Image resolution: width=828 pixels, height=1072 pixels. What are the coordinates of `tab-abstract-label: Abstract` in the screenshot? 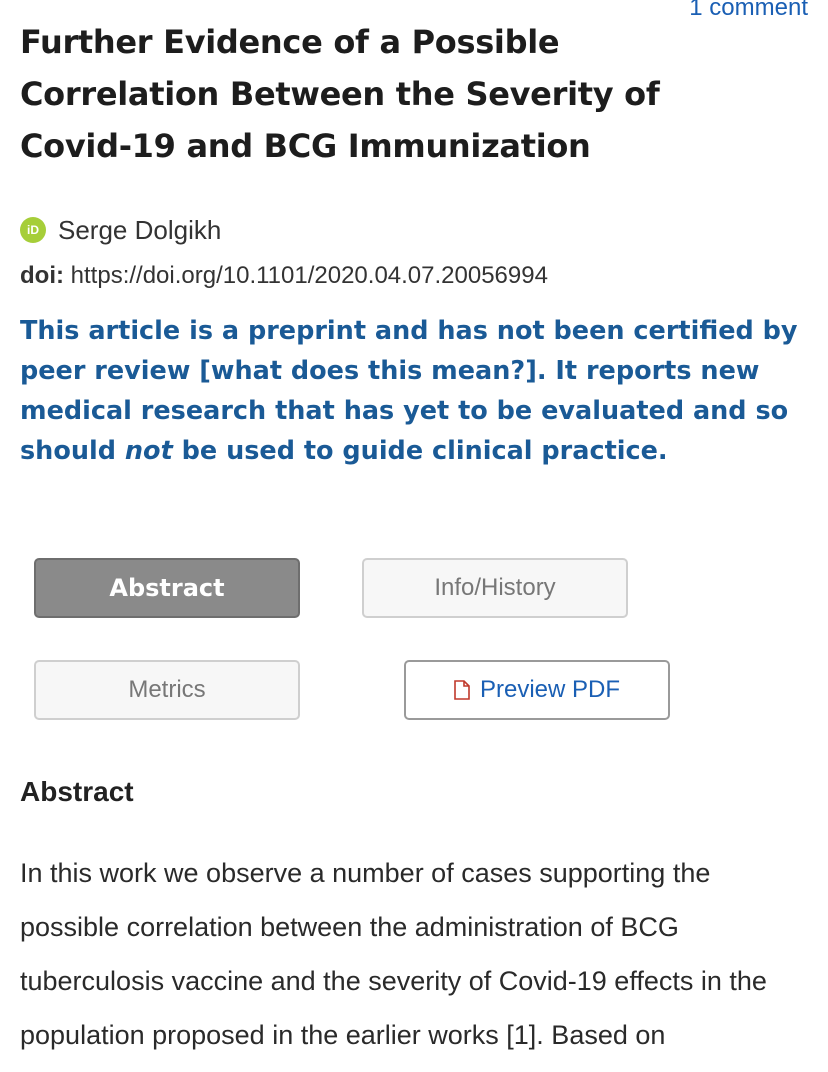 It's located at (167, 588).